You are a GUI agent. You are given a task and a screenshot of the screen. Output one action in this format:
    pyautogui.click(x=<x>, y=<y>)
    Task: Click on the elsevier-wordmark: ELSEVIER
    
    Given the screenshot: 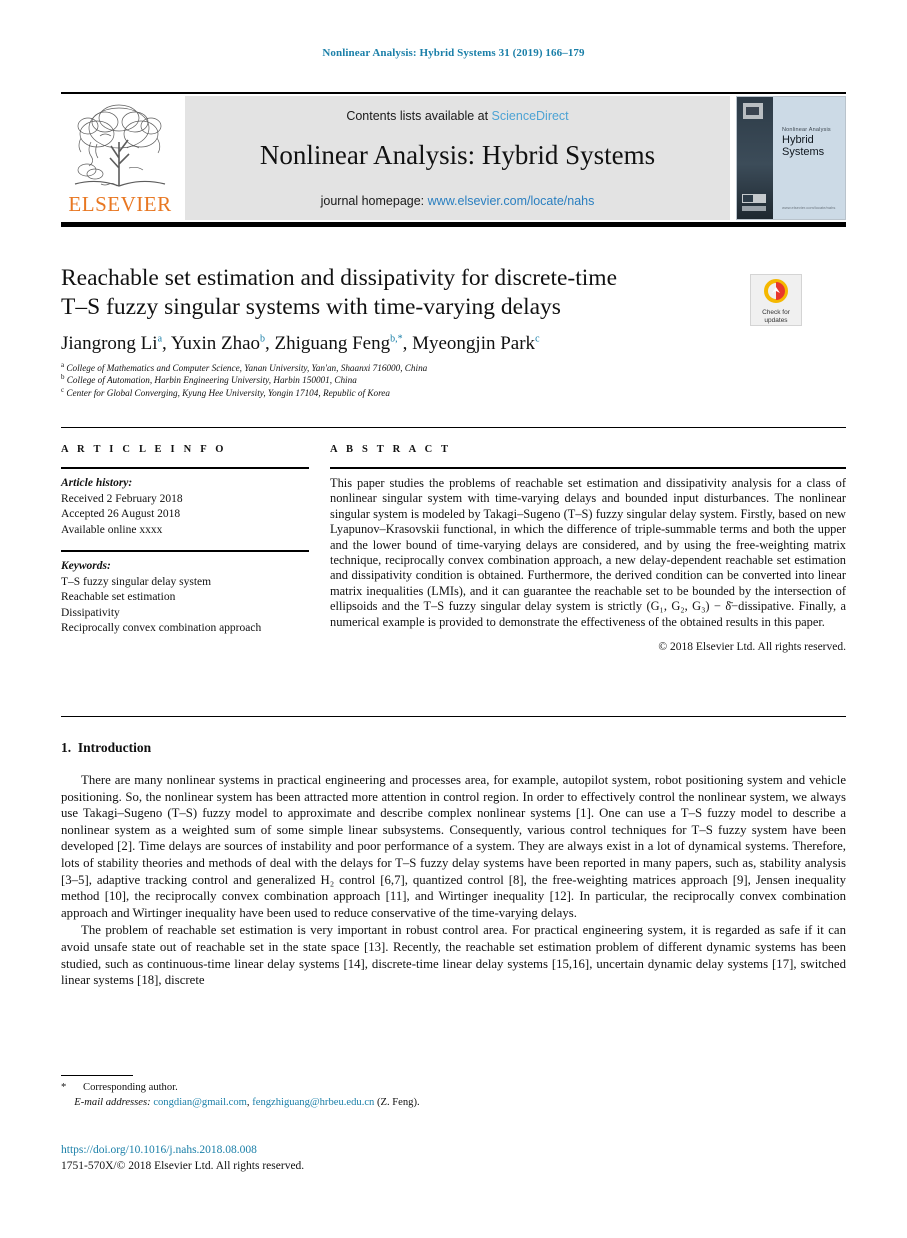 What is the action you would take?
    pyautogui.click(x=120, y=204)
    